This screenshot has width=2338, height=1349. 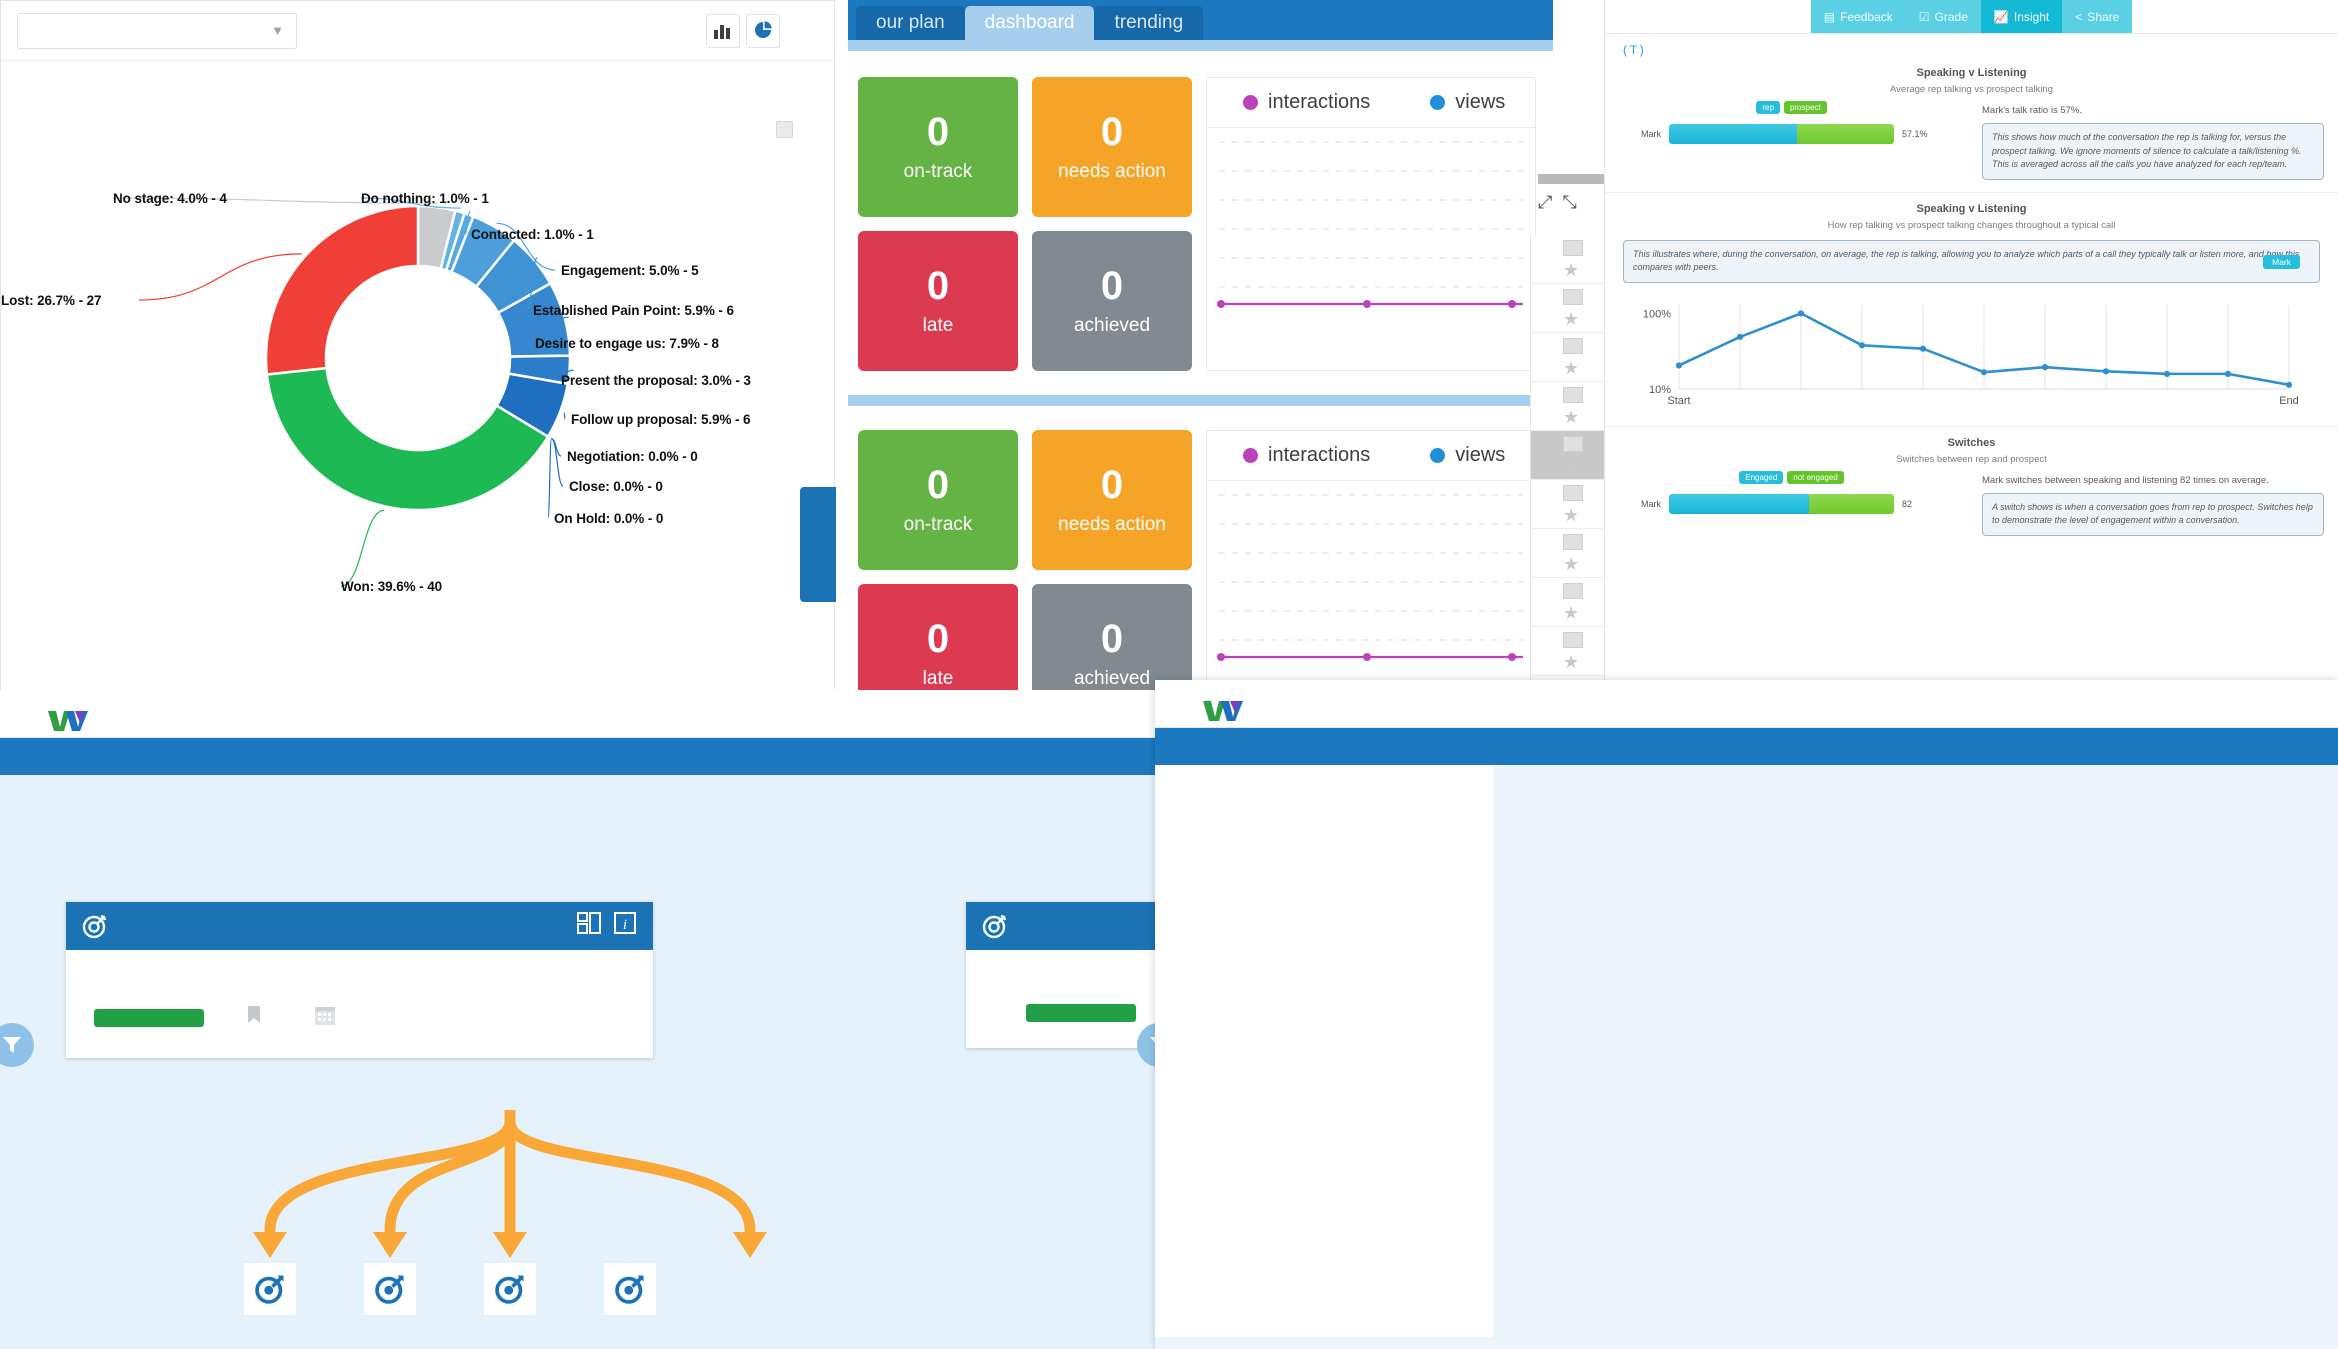 What do you see at coordinates (2031, 16) in the screenshot?
I see `insight-tab-label: Insight` at bounding box center [2031, 16].